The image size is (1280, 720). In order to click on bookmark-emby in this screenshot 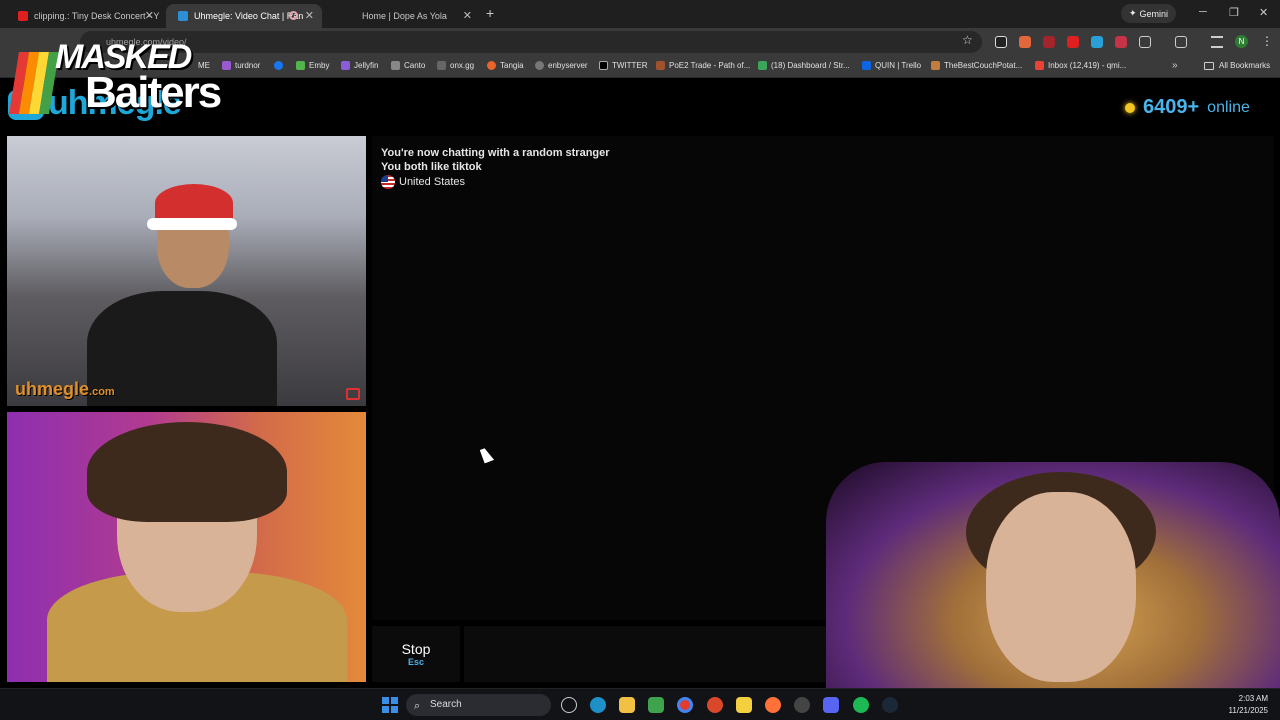, I will do `click(280, 65)`.